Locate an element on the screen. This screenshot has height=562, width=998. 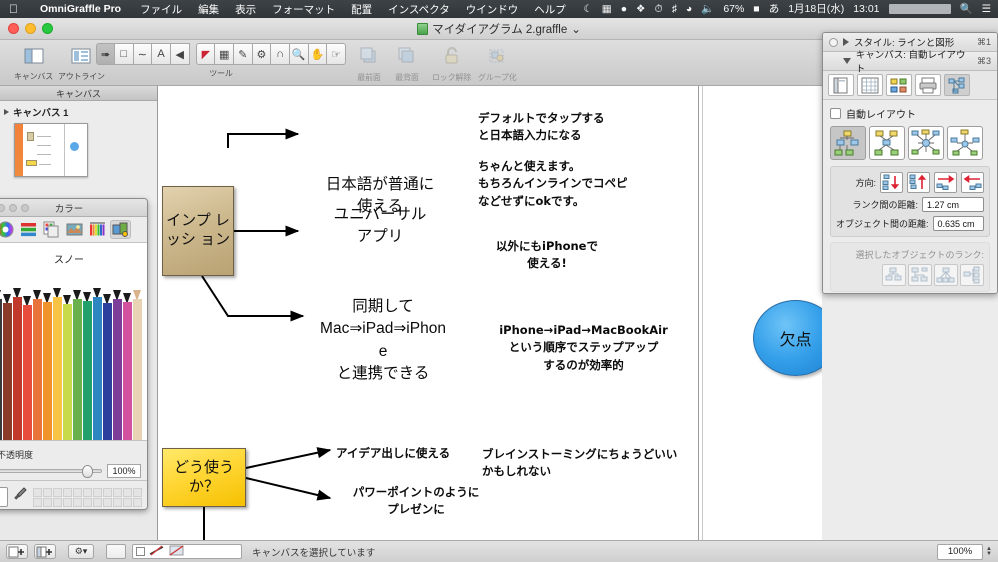
canvas-size-icon is located at coordinates (841, 85).